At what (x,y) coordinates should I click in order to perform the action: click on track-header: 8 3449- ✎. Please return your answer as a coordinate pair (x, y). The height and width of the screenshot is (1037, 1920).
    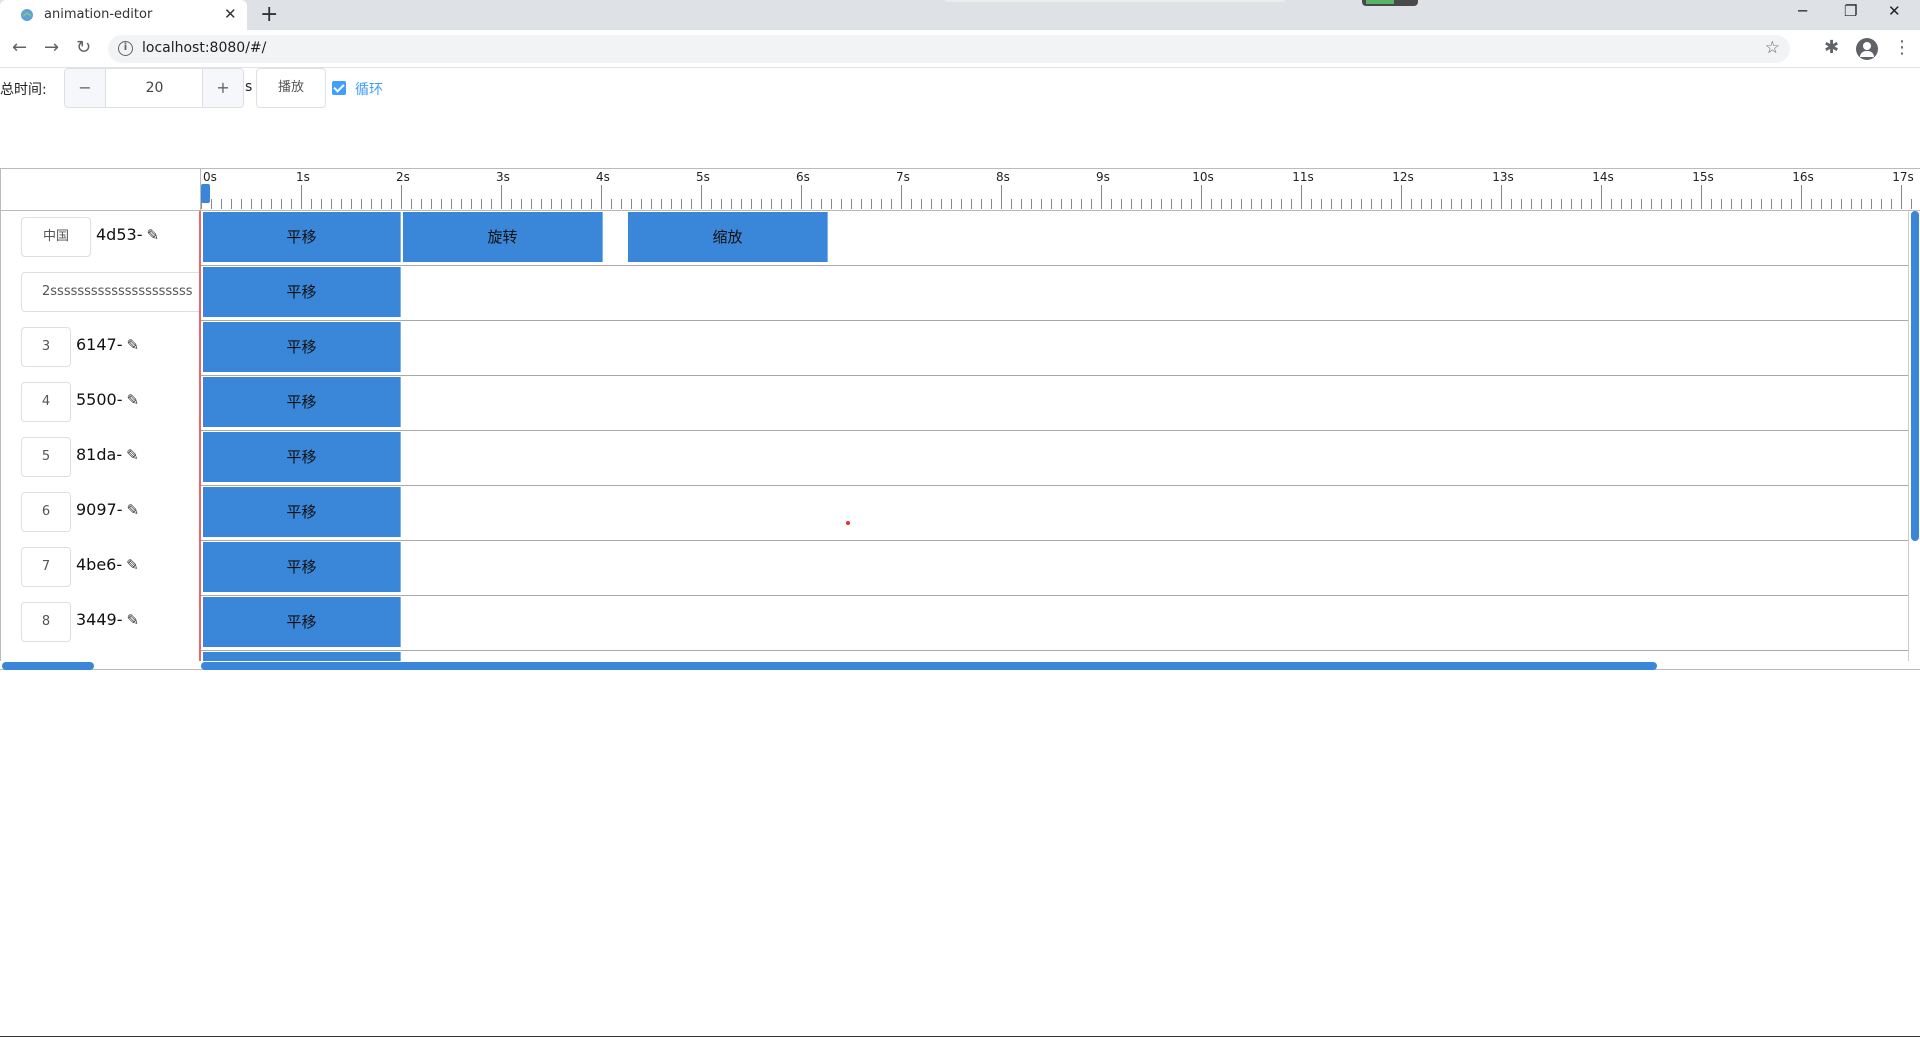
    Looking at the image, I should click on (100, 623).